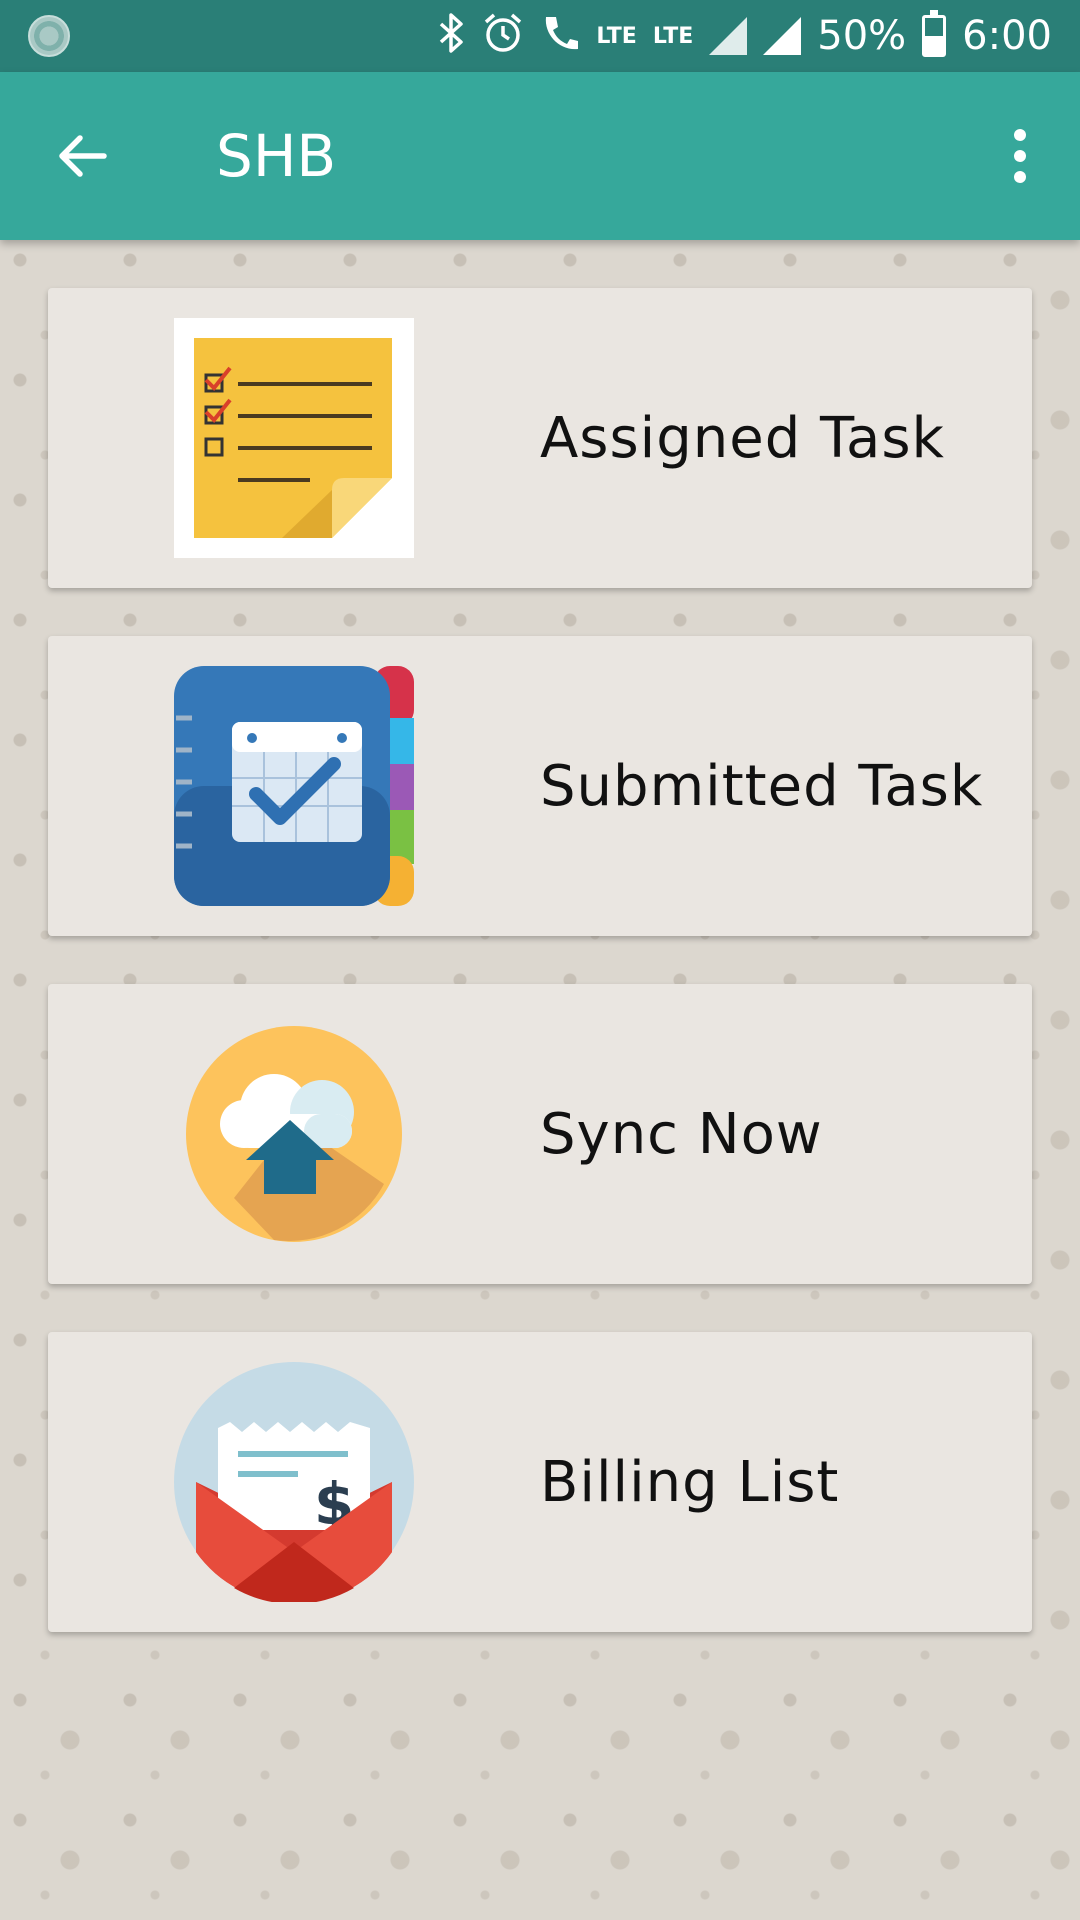 The image size is (1080, 1920). I want to click on lte-label-2: LTE, so click(673, 36).